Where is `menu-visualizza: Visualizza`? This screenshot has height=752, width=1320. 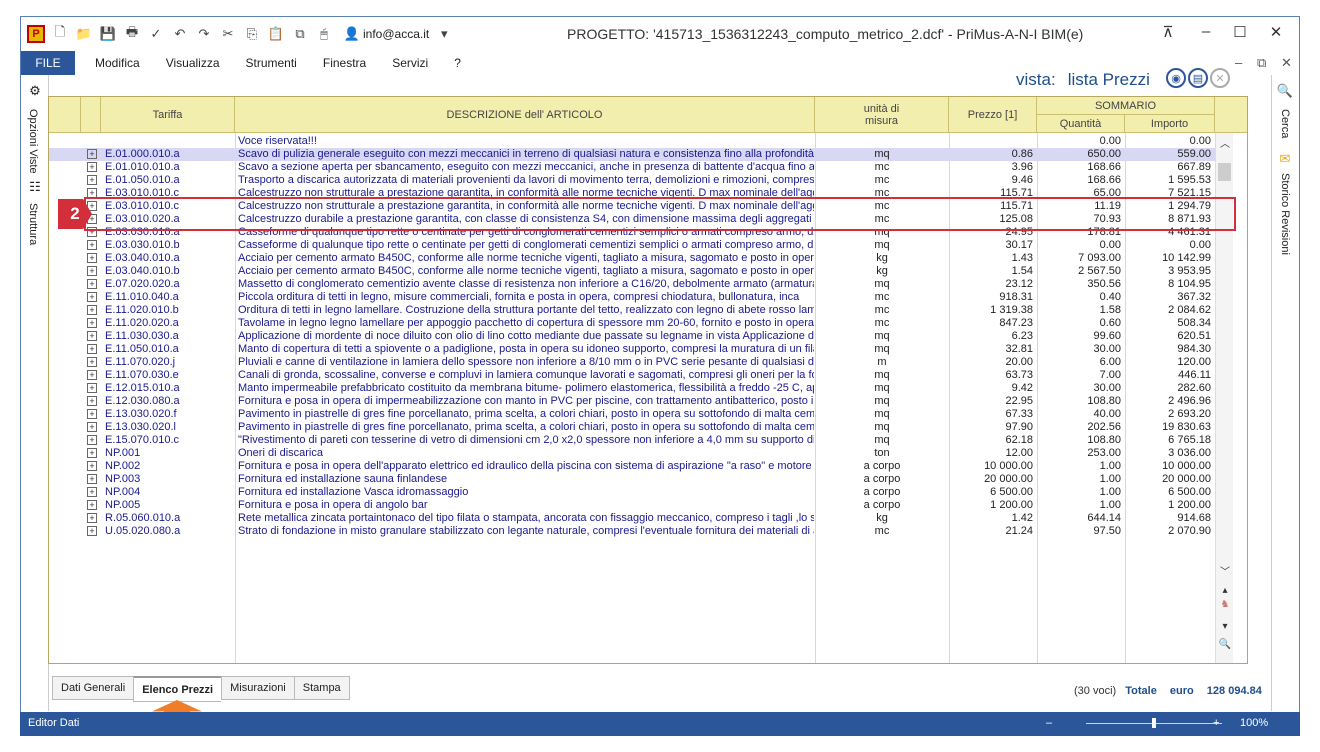
menu-visualizza: Visualizza is located at coordinates (193, 63).